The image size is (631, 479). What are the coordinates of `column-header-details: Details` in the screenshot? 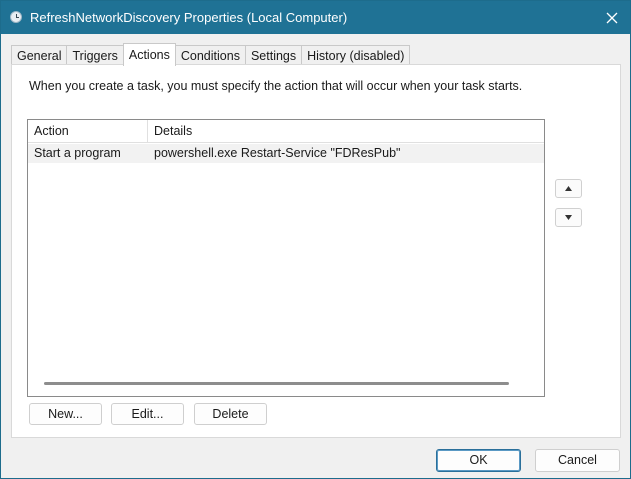 It's located at (346, 131).